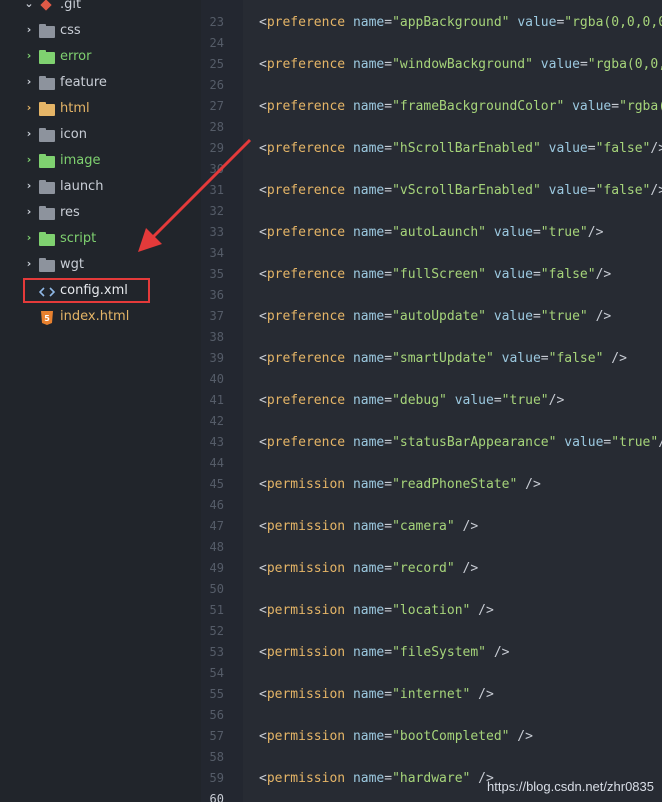 The height and width of the screenshot is (802, 662). What do you see at coordinates (570, 786) in the screenshot?
I see `watermark: https://blog.csdn.net/zhr0835` at bounding box center [570, 786].